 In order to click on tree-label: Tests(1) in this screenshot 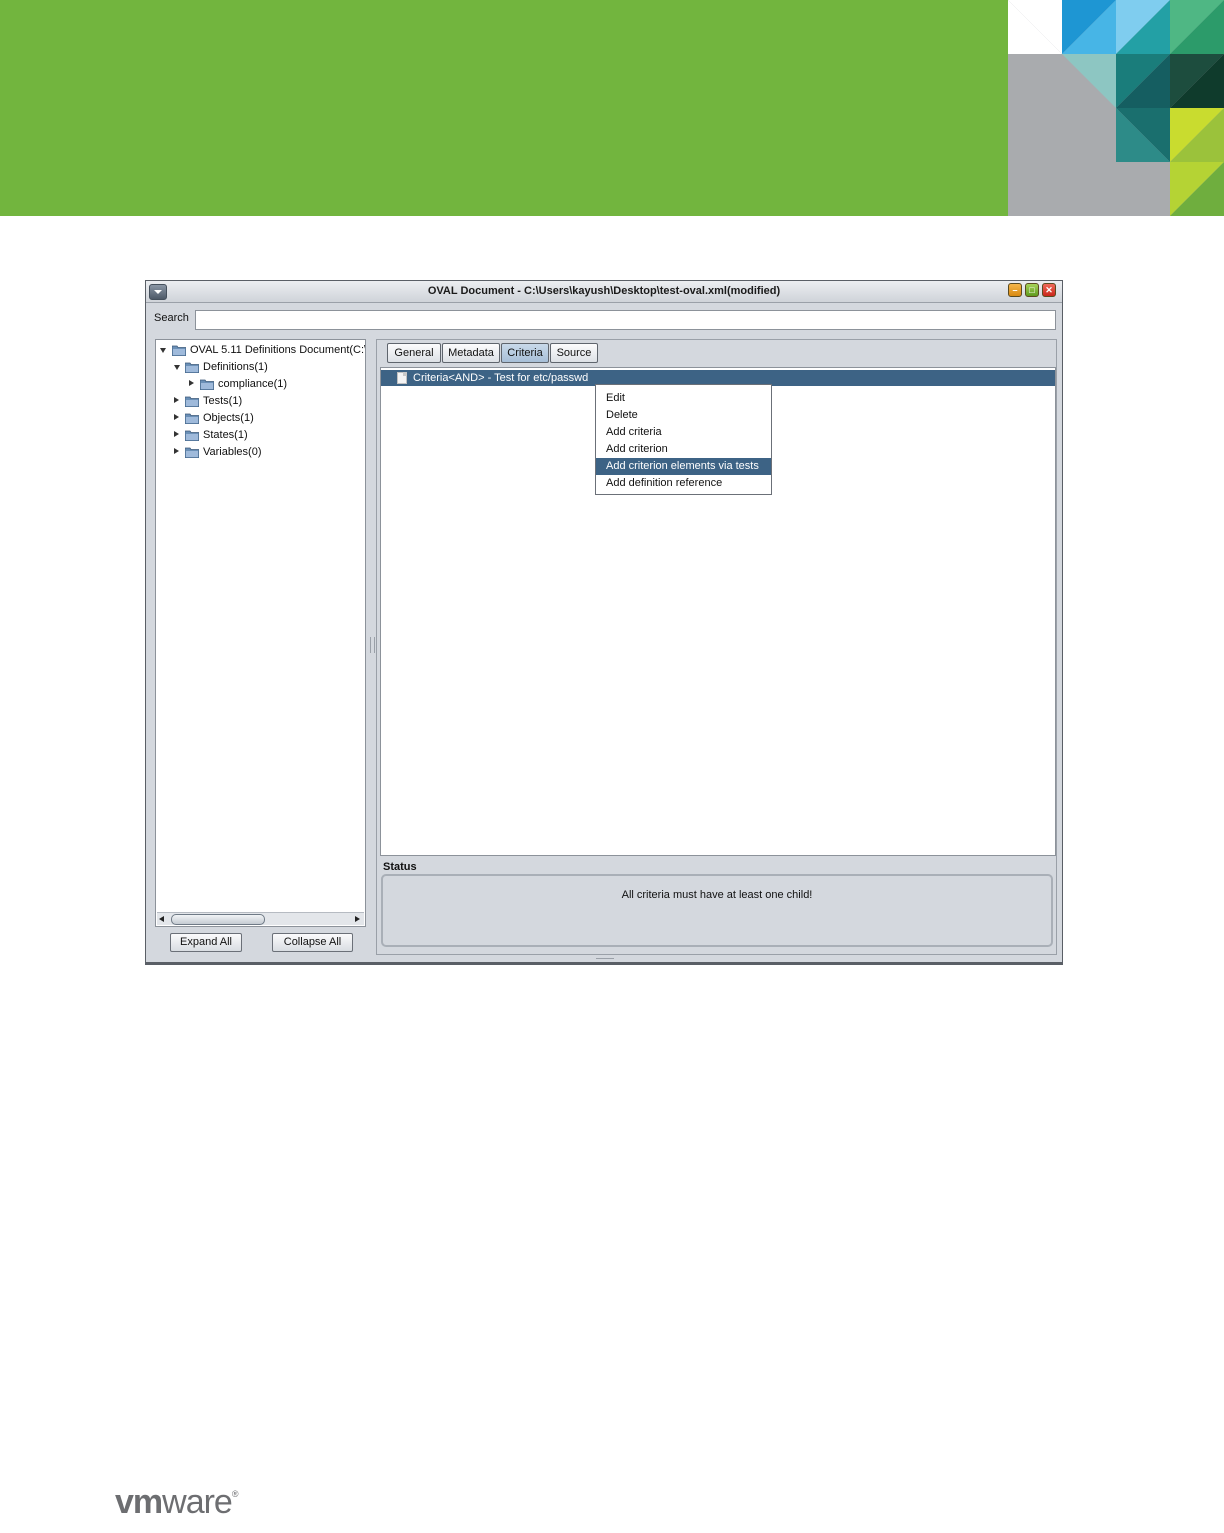, I will do `click(223, 401)`.